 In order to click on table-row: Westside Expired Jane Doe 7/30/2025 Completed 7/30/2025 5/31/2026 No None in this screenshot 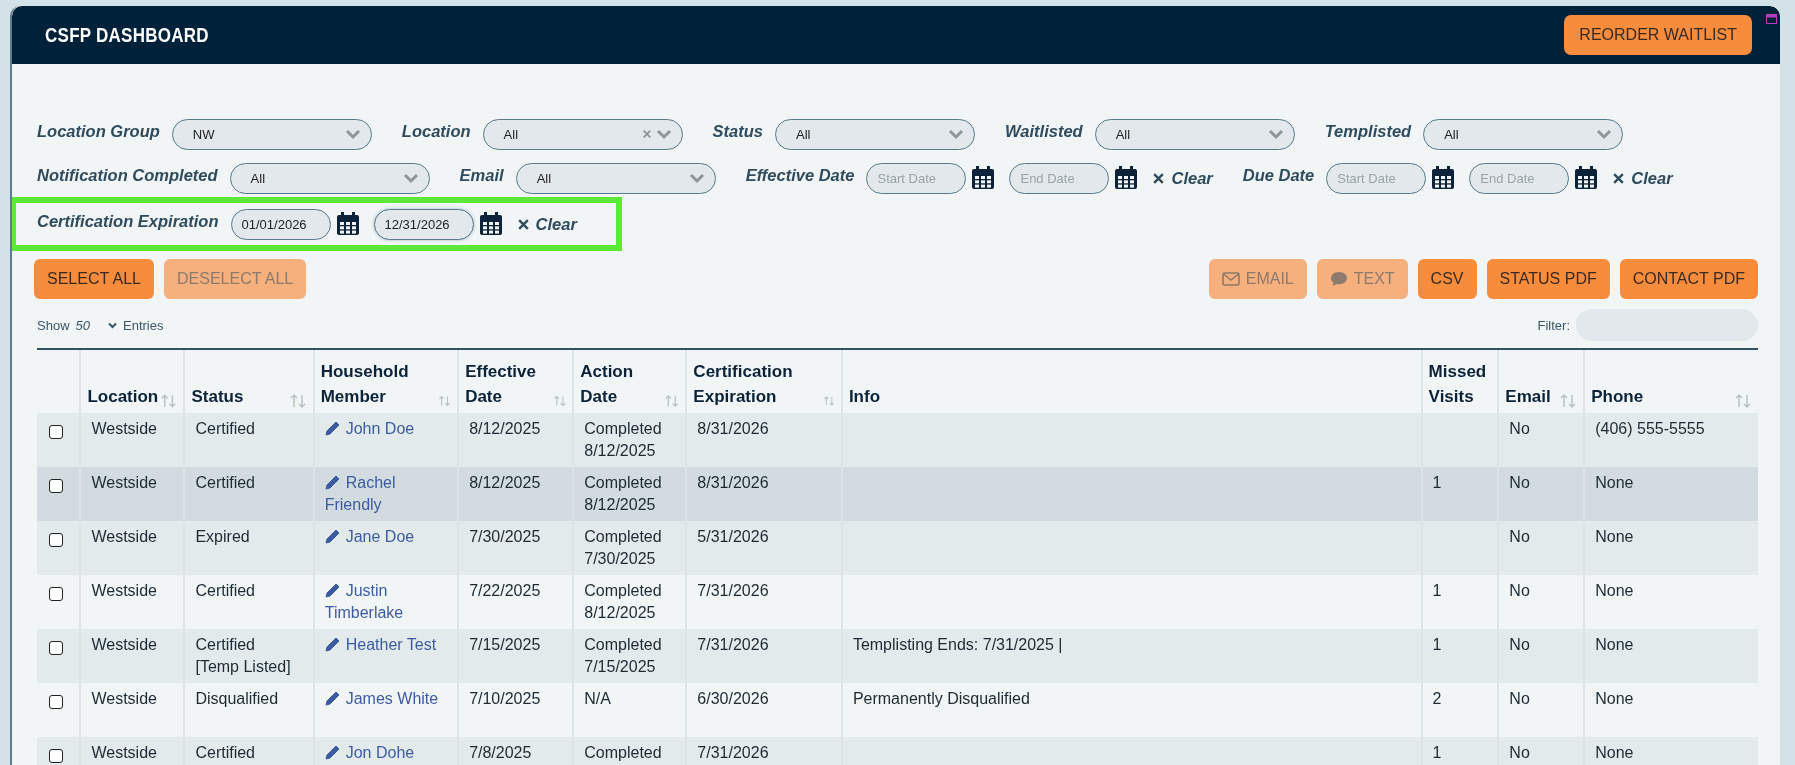, I will do `click(897, 548)`.